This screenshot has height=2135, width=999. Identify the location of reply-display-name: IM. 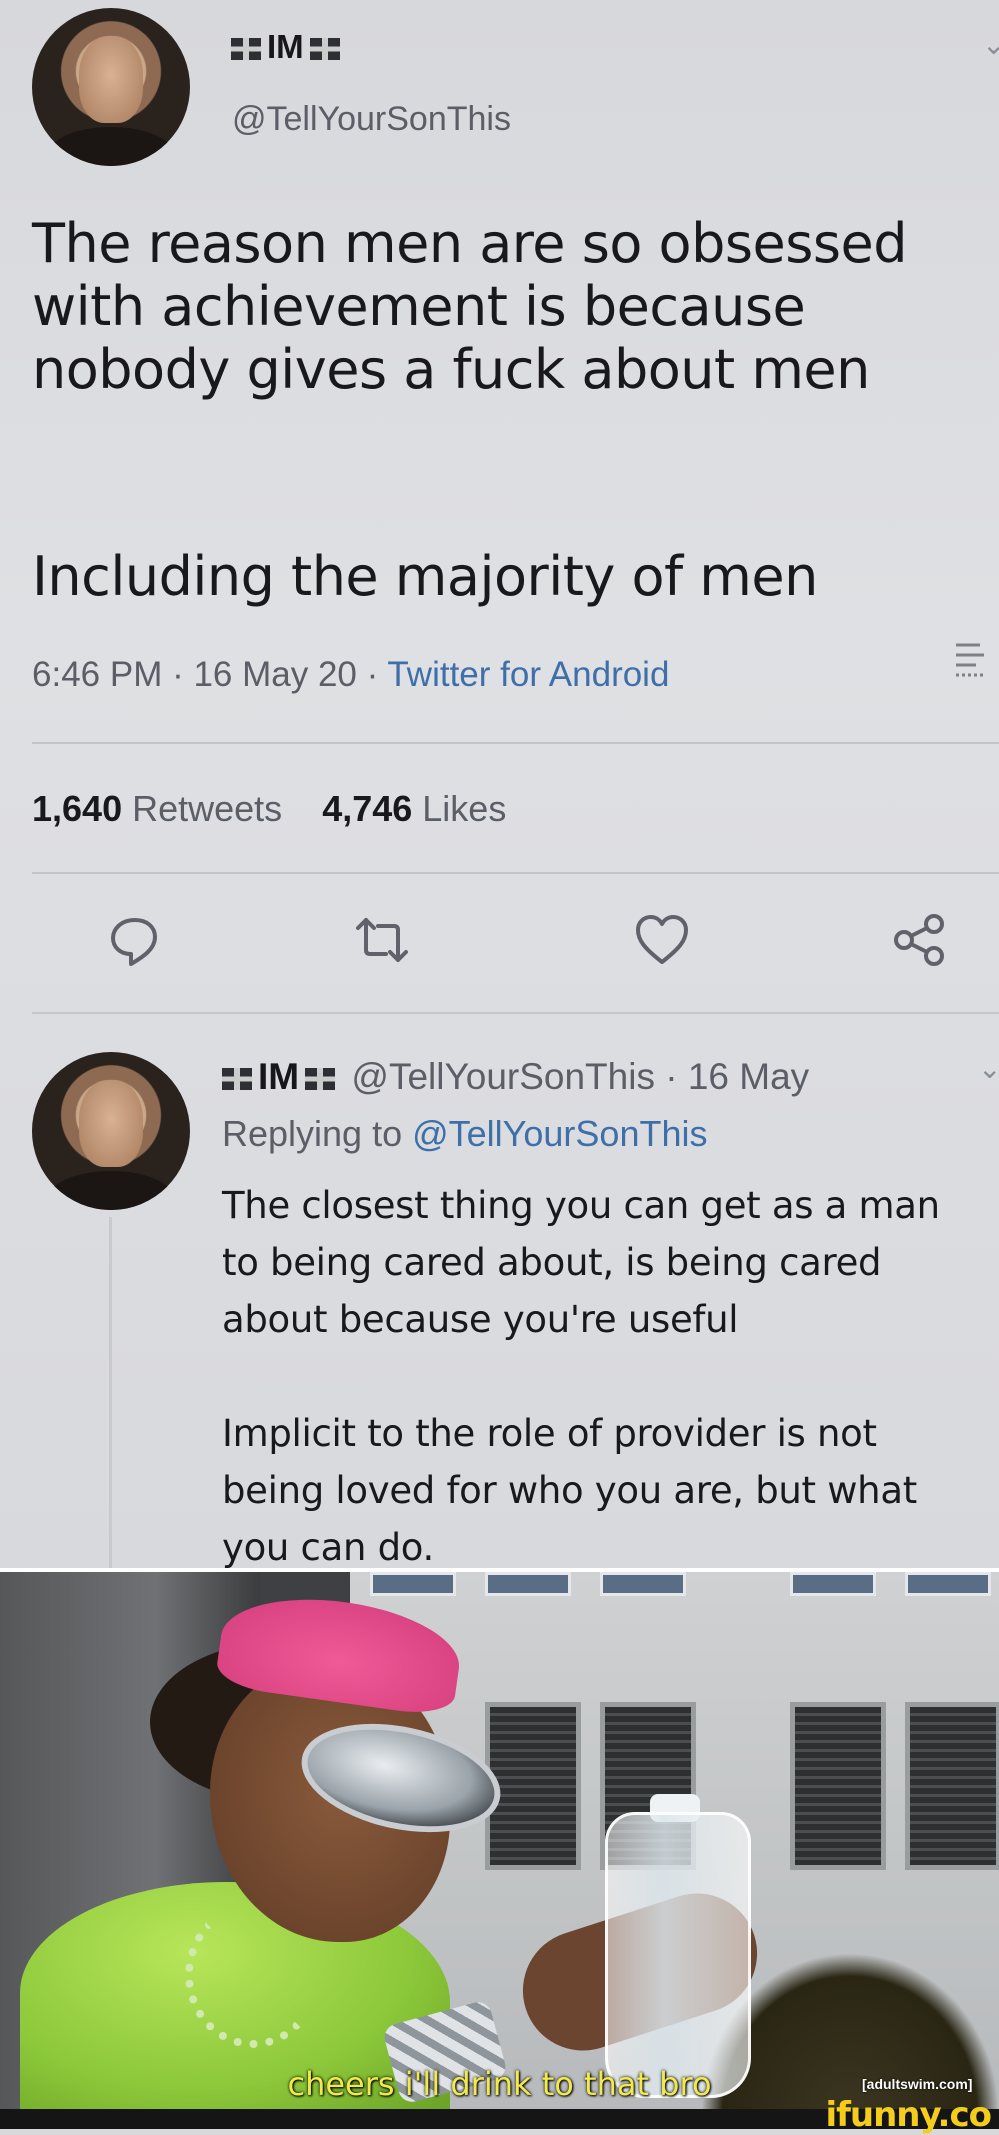
(279, 1076).